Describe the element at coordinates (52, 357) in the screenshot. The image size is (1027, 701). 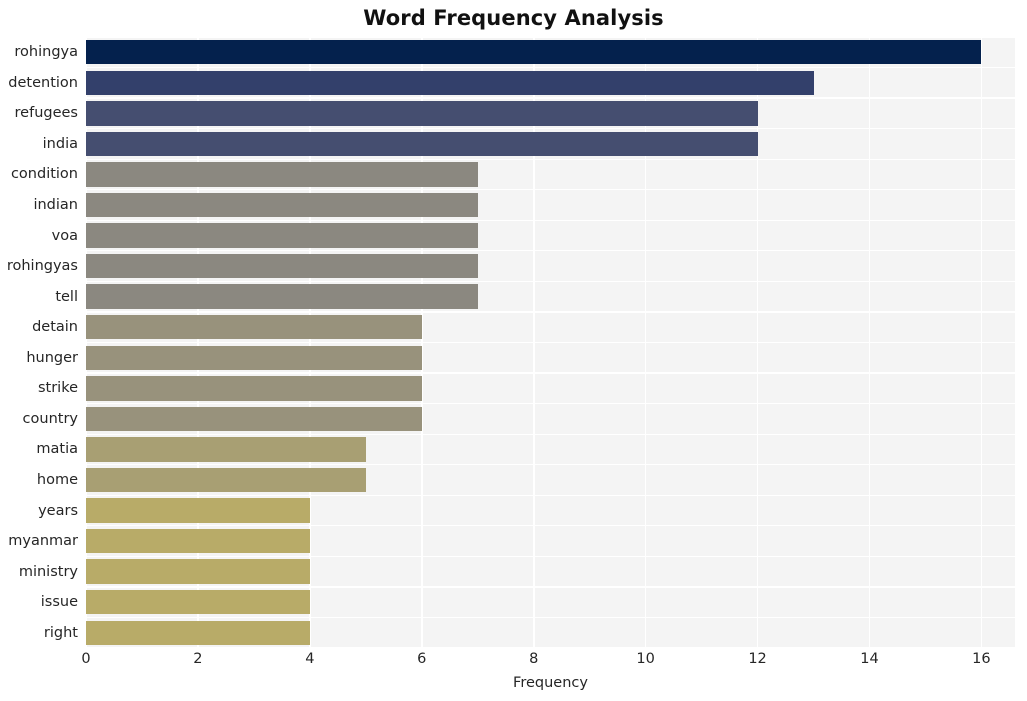
I see `y-axis-tick-label: hunger` at that location.